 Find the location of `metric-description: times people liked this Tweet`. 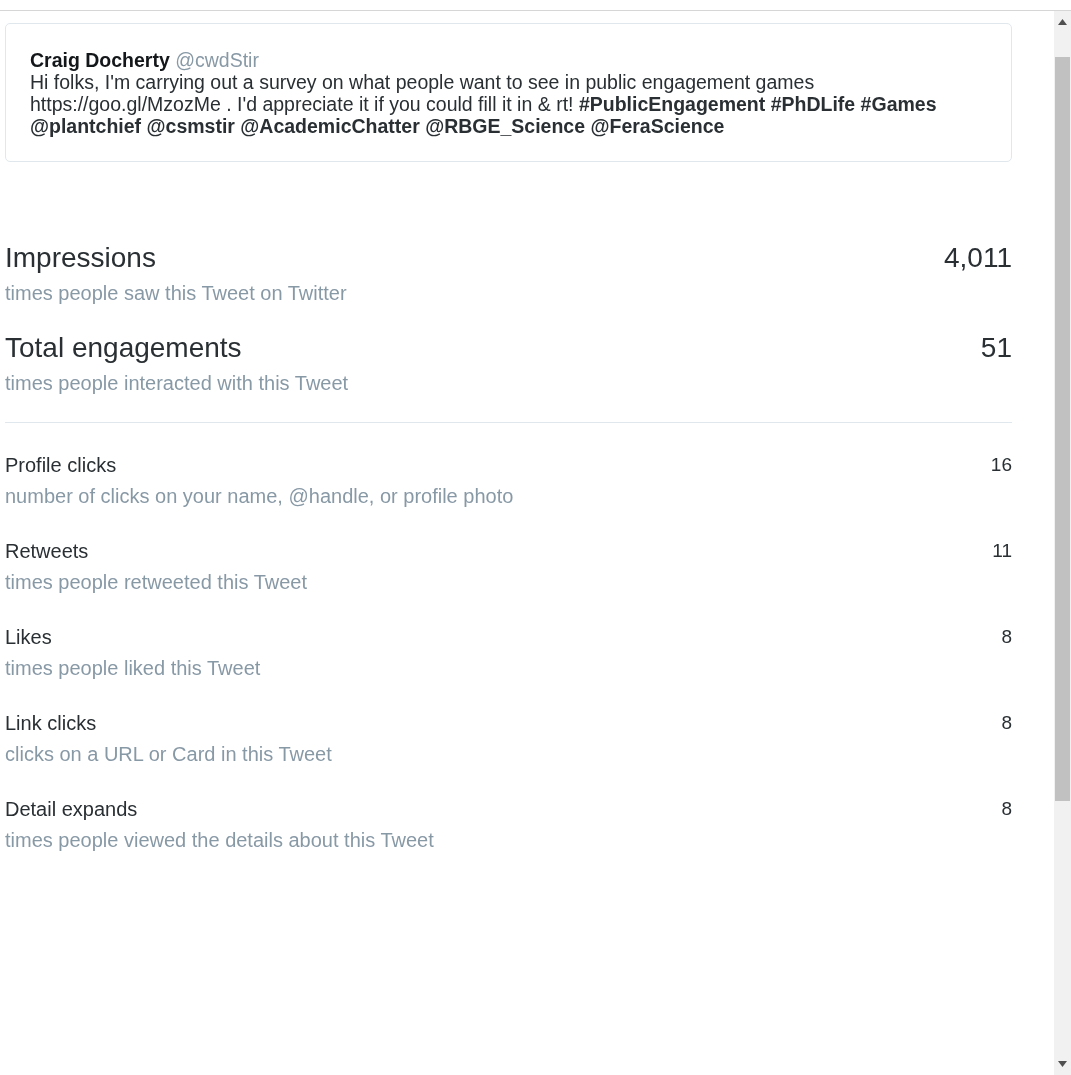

metric-description: times people liked this Tweet is located at coordinates (133, 668).